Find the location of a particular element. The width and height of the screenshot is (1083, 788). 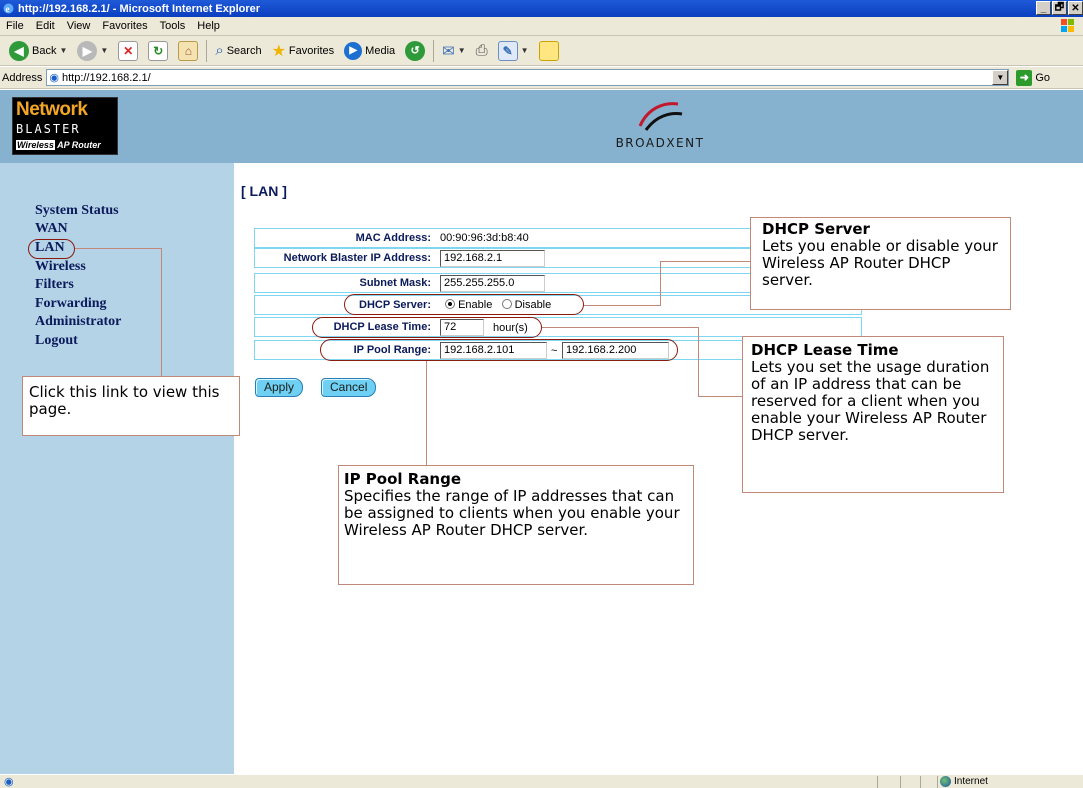

stop-icon: ✕ is located at coordinates (128, 50).